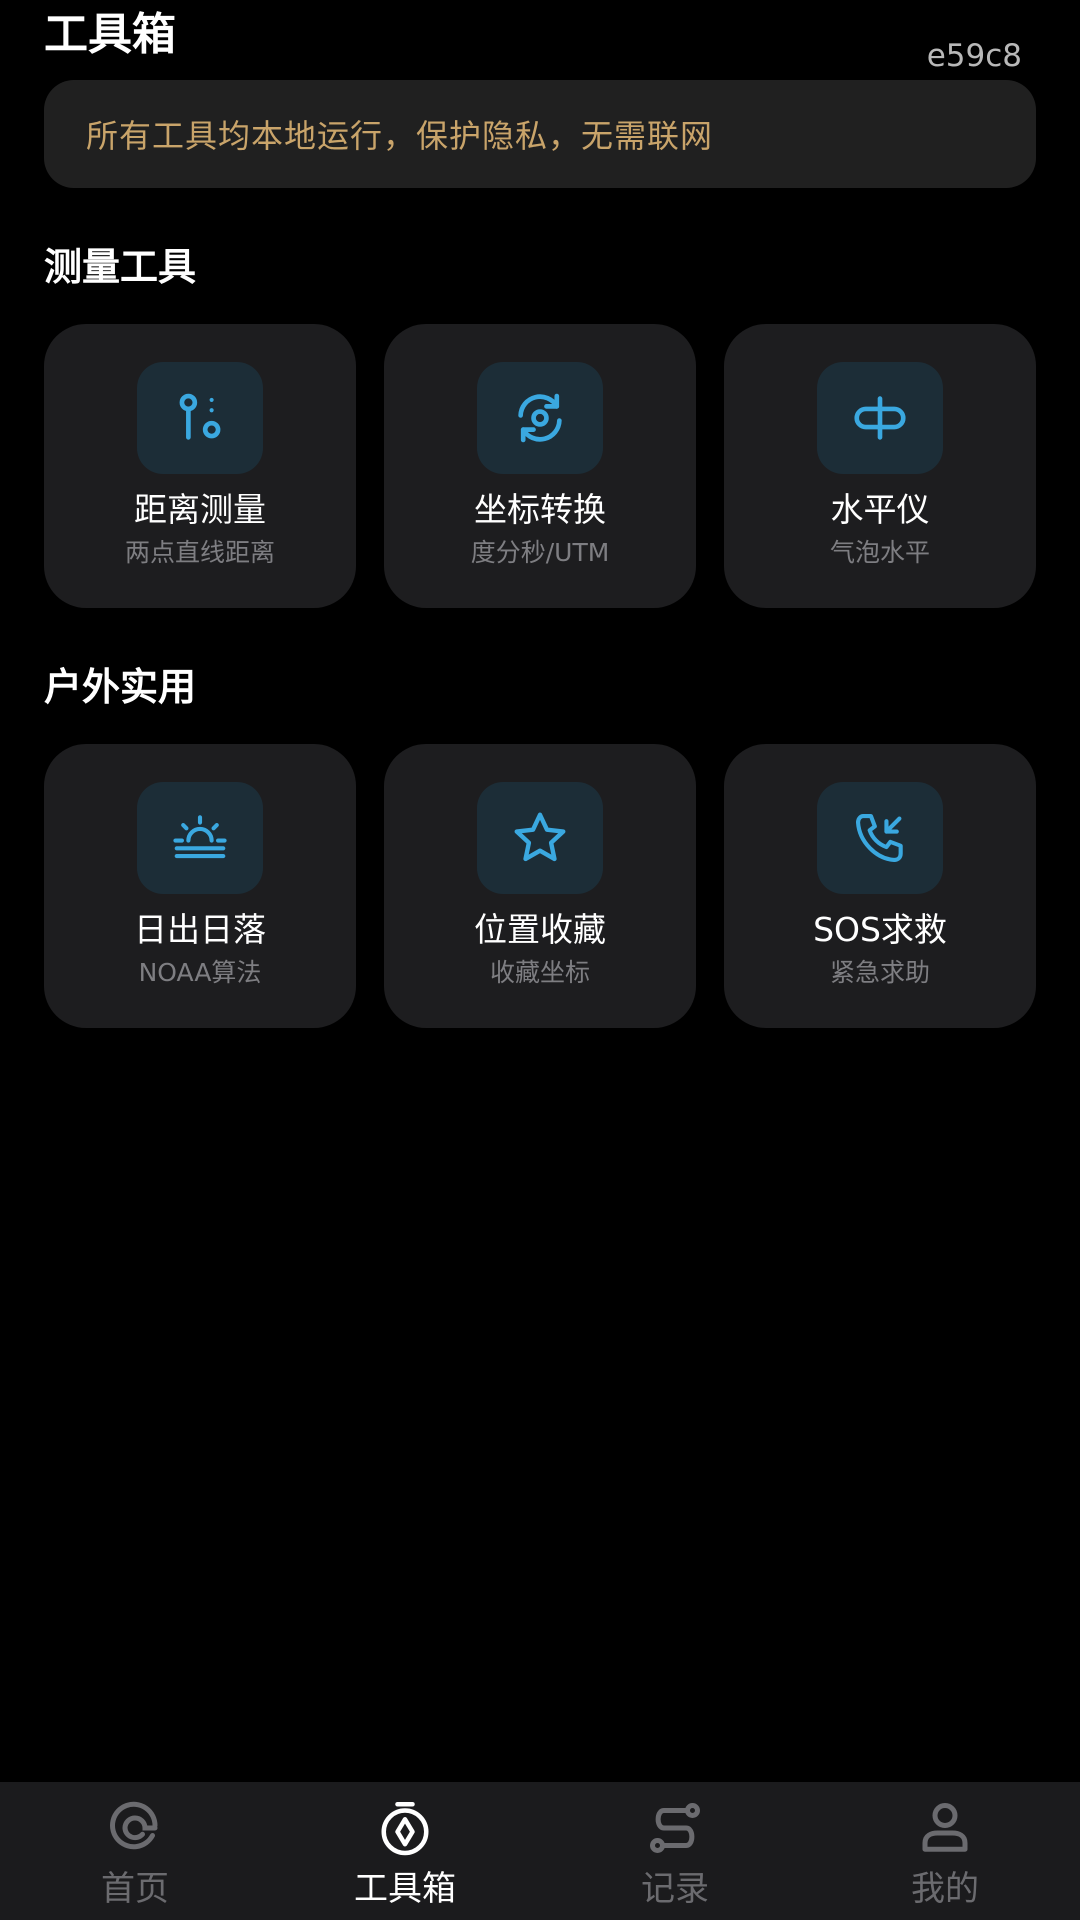  I want to click on tab-home: 首页, so click(135, 1851).